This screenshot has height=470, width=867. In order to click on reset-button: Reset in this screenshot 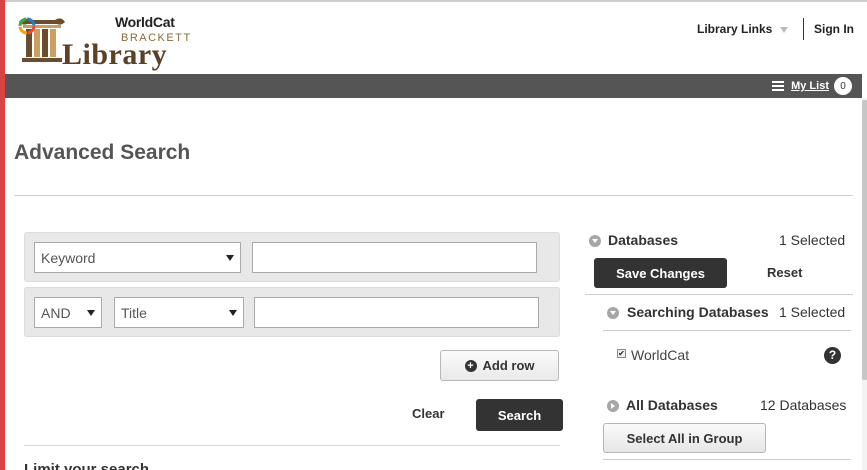, I will do `click(784, 272)`.